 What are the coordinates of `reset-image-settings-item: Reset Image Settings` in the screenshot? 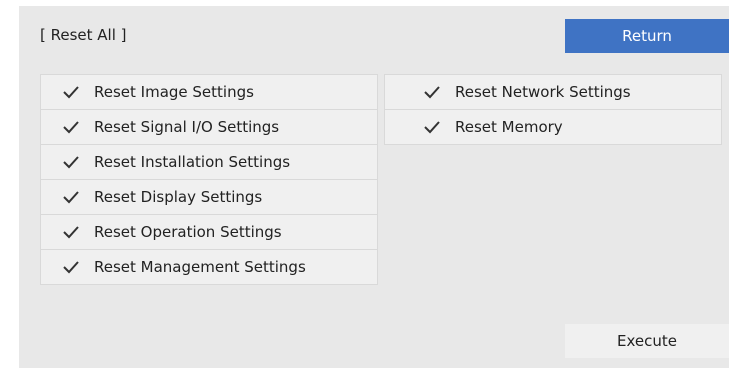 It's located at (209, 92).